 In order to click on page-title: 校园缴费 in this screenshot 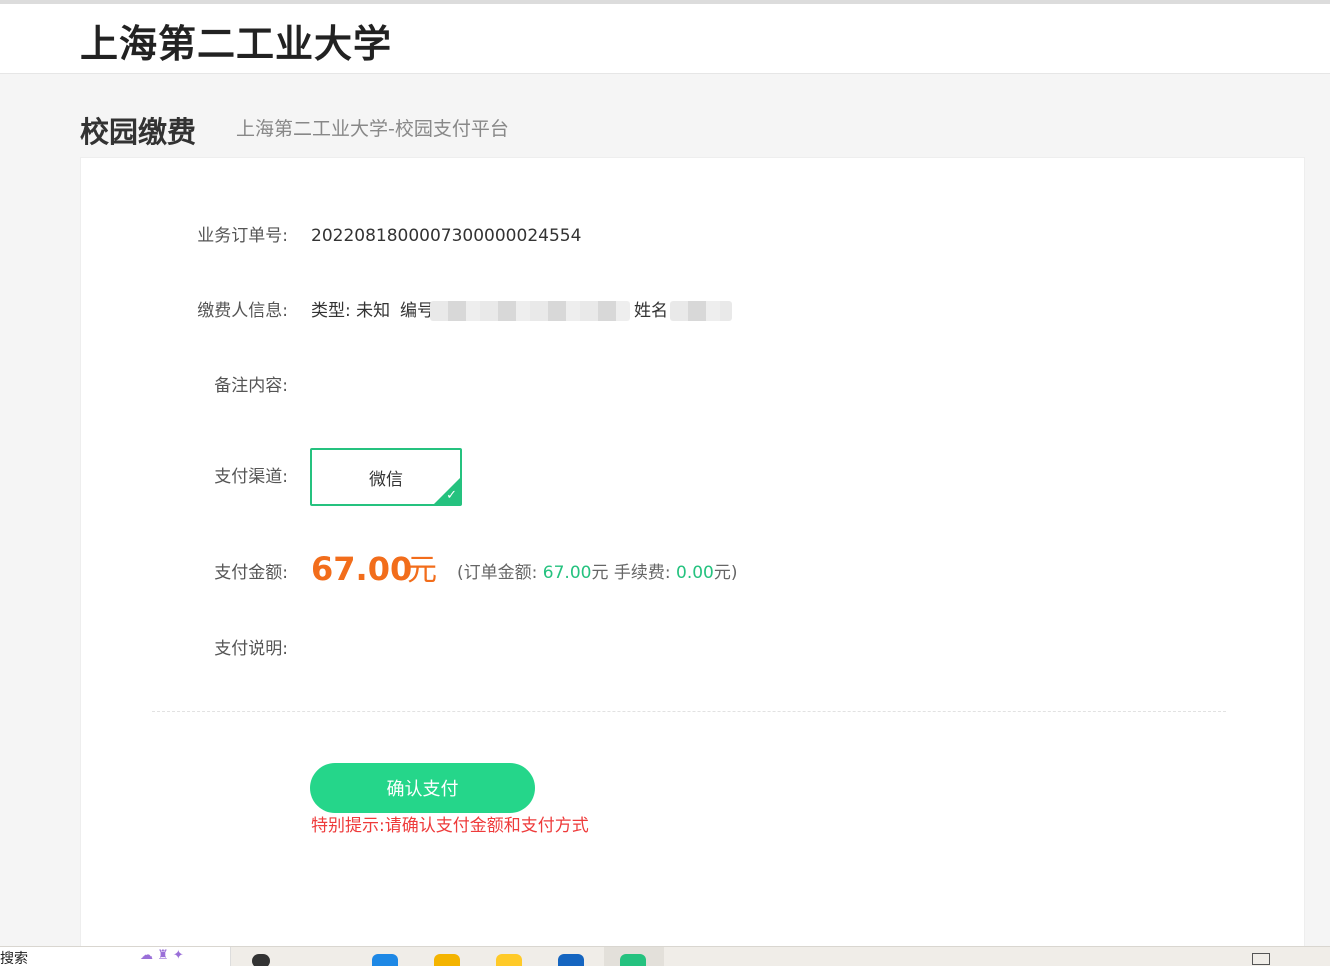, I will do `click(138, 132)`.